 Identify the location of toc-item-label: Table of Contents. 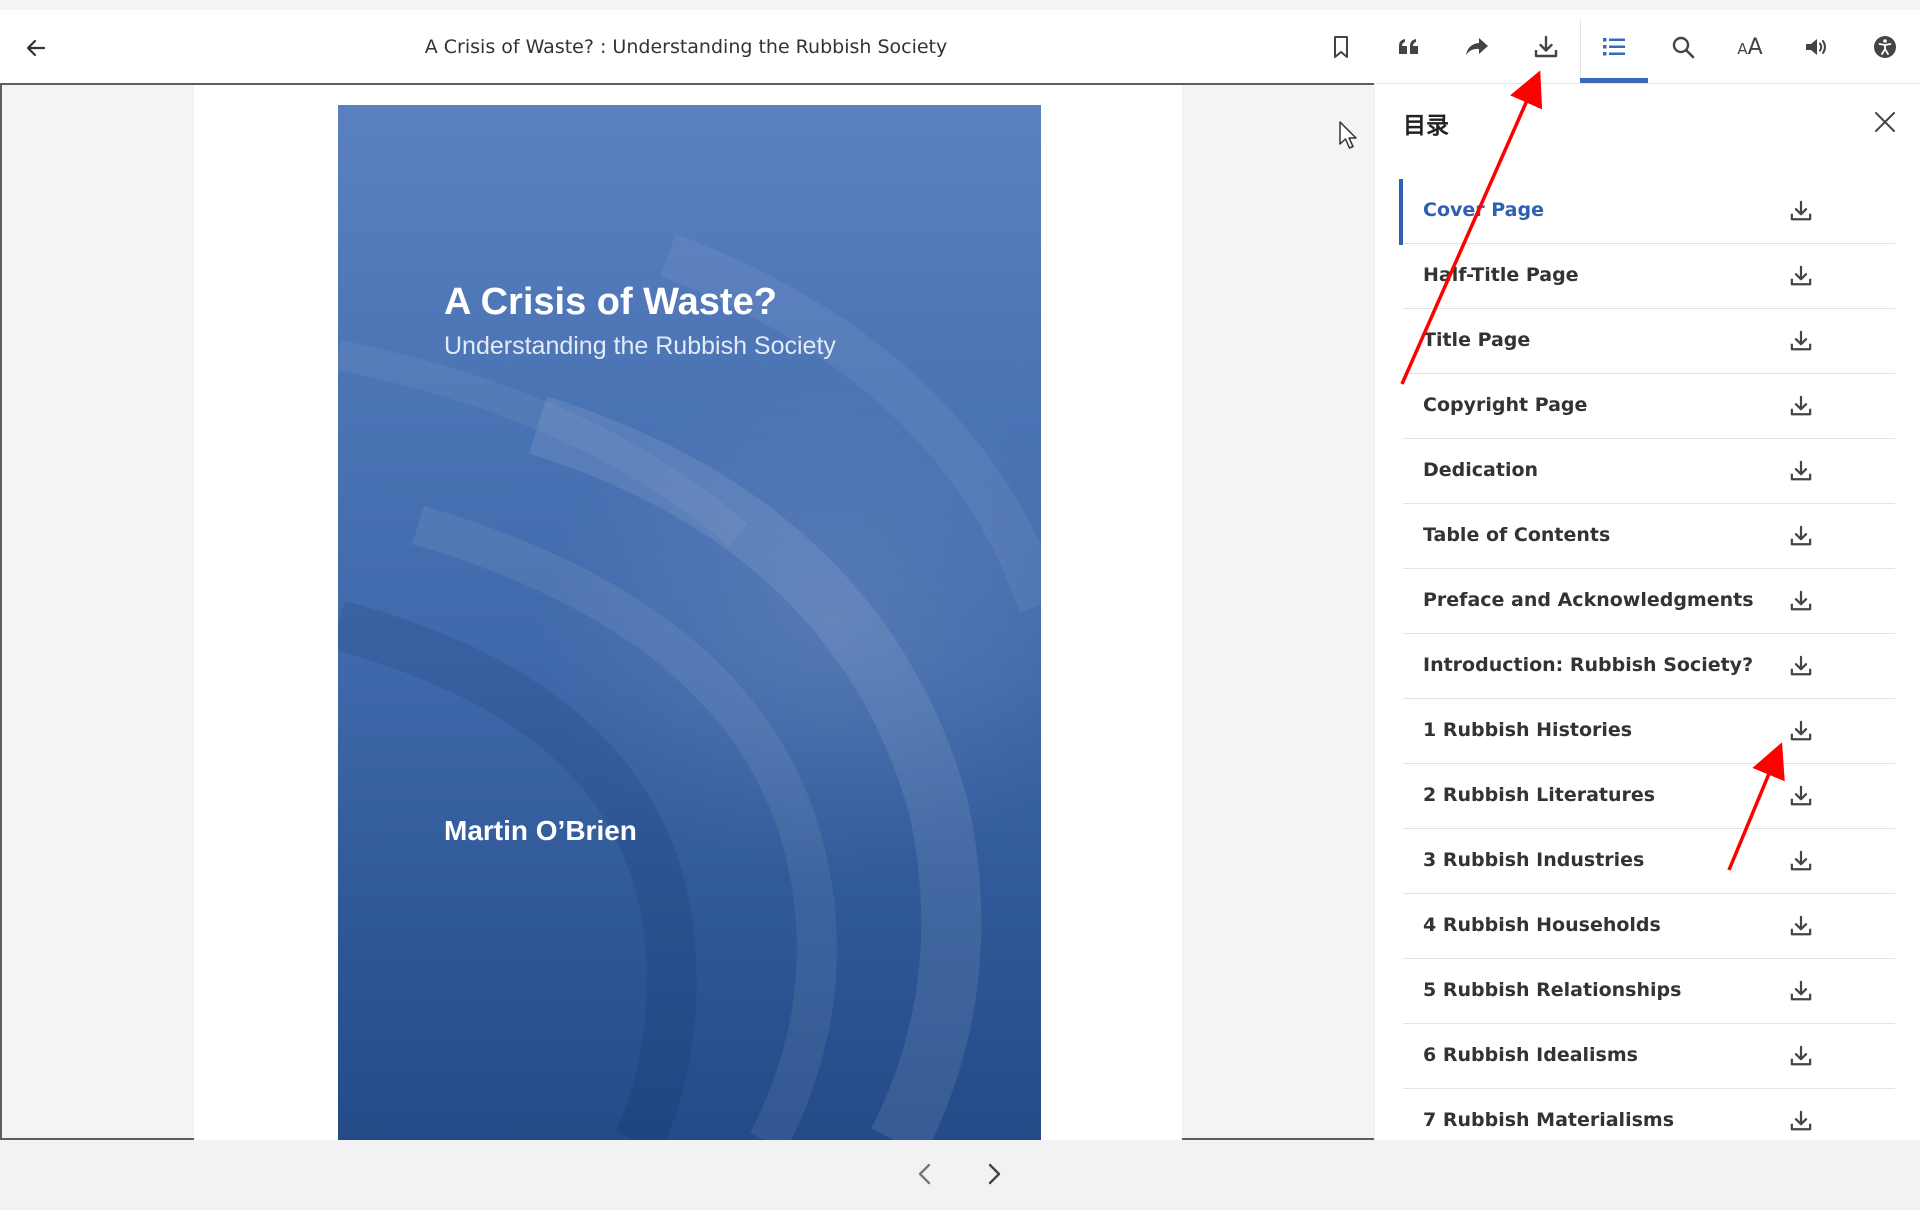
(1517, 535).